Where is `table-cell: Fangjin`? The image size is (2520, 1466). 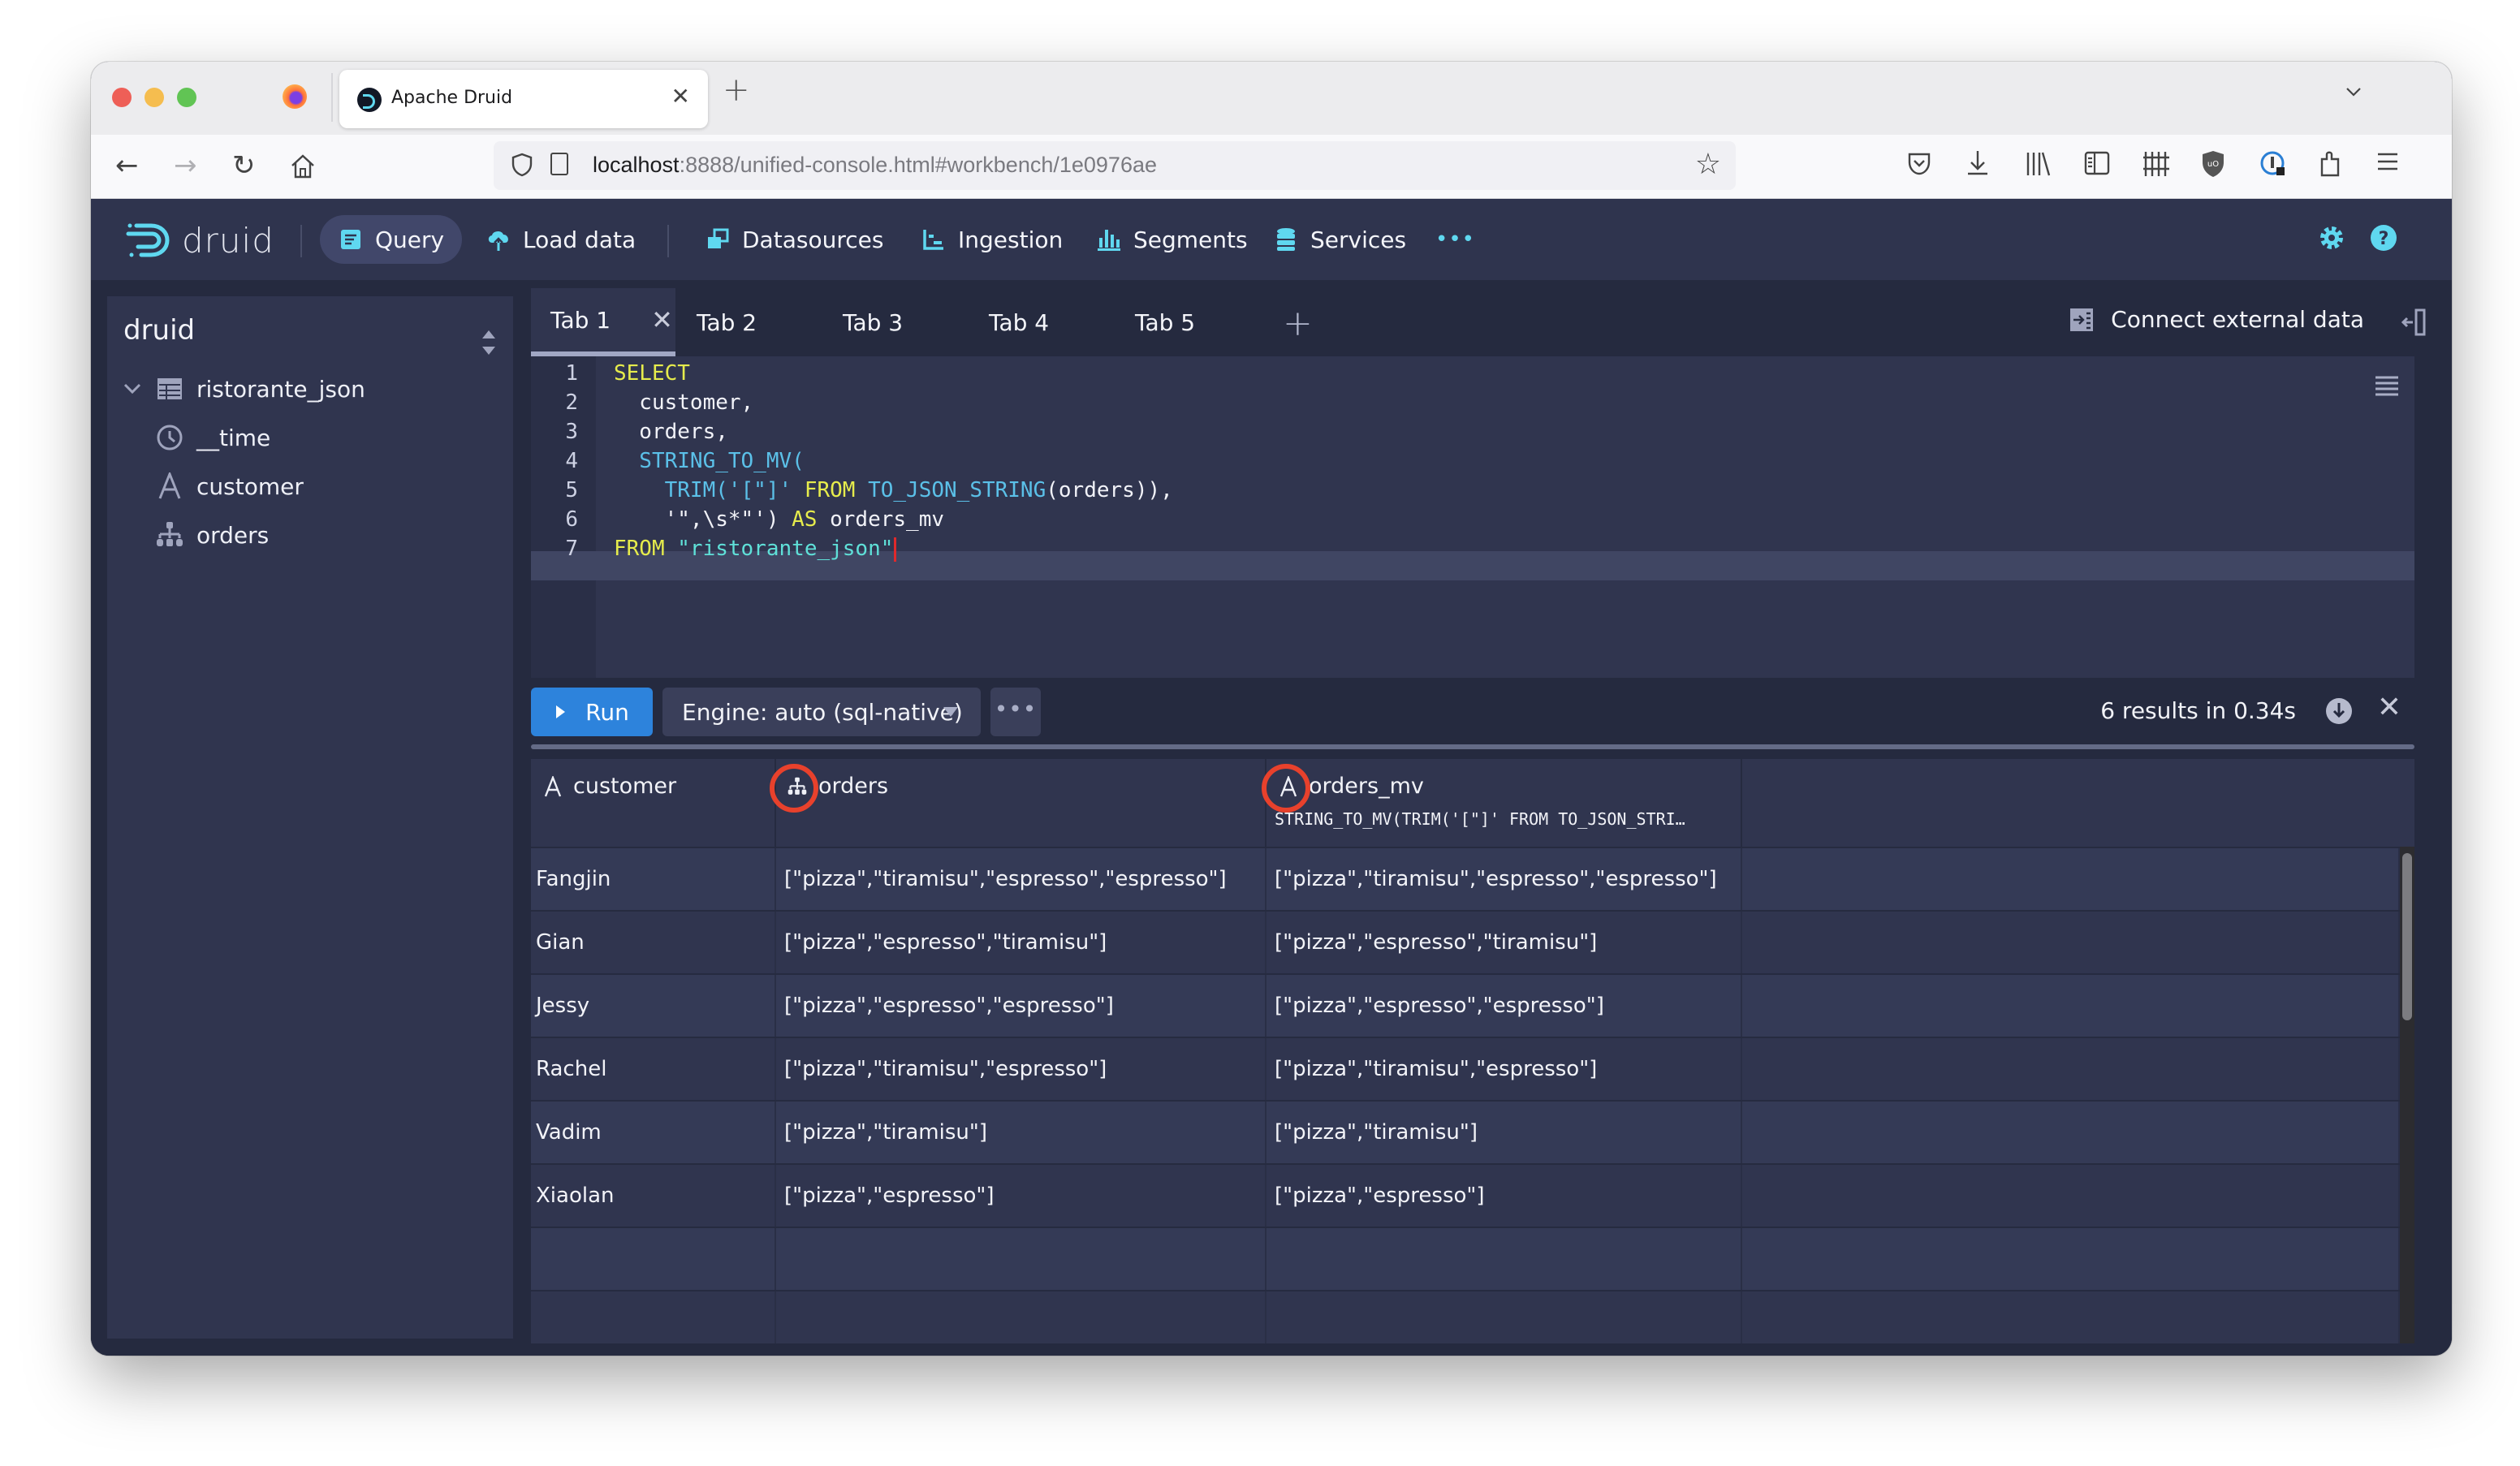 table-cell: Fangjin is located at coordinates (653, 879).